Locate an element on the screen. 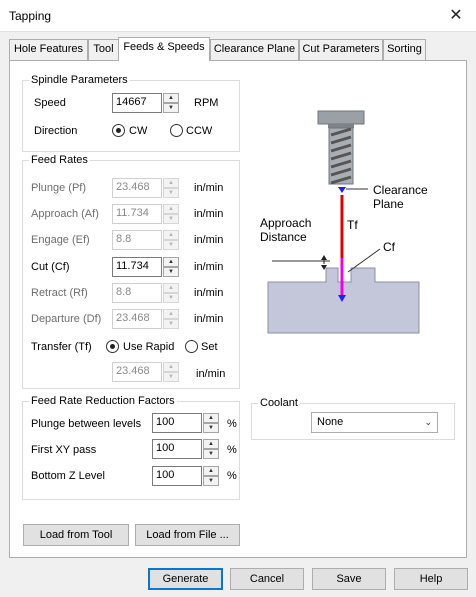 This screenshot has height=597, width=476. plunge-between-levels-stepper: ▲ ▼ is located at coordinates (211, 423).